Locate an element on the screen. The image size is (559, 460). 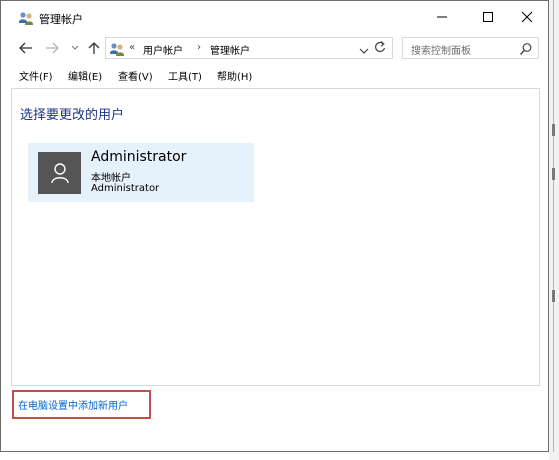
refresh-button is located at coordinates (380, 48).